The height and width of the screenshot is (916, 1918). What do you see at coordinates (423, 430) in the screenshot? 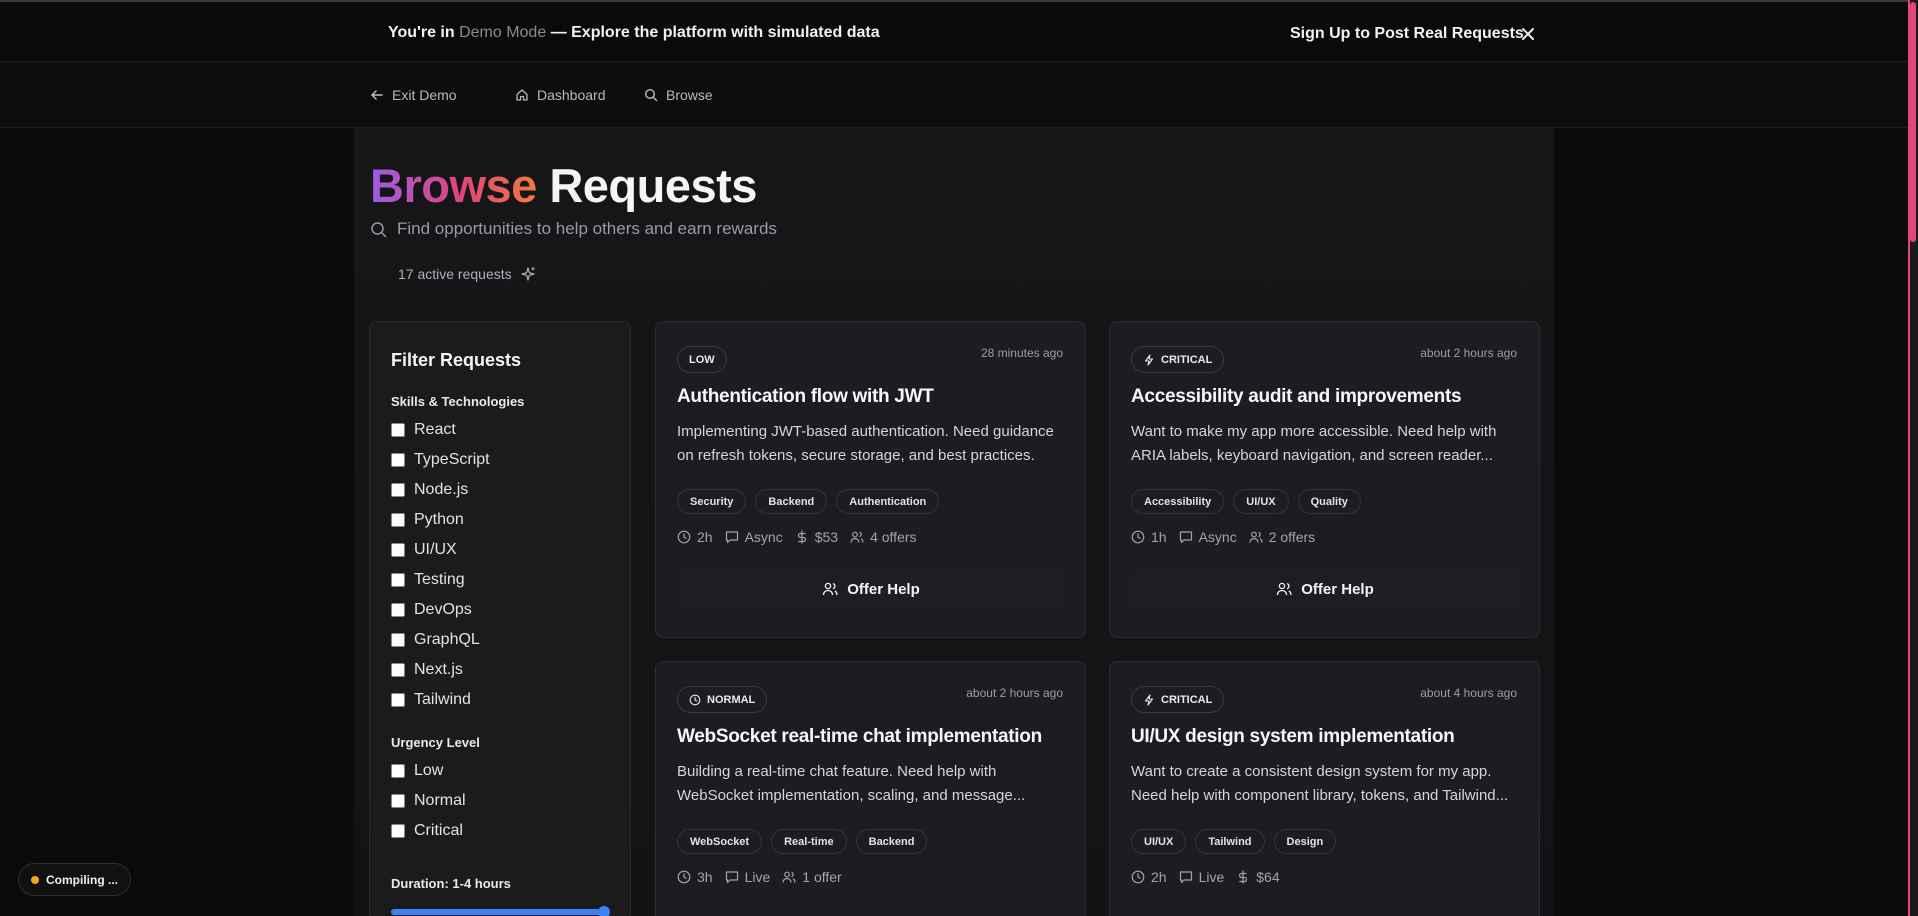
I see `skill-filter-react: React` at bounding box center [423, 430].